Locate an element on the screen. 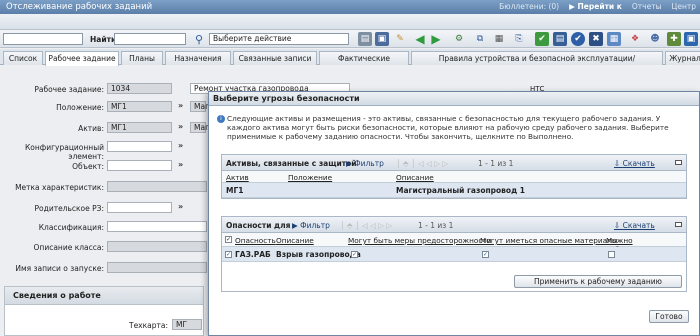 This screenshot has width=700, height=336. action-select-value: Выберите действие is located at coordinates (252, 38).